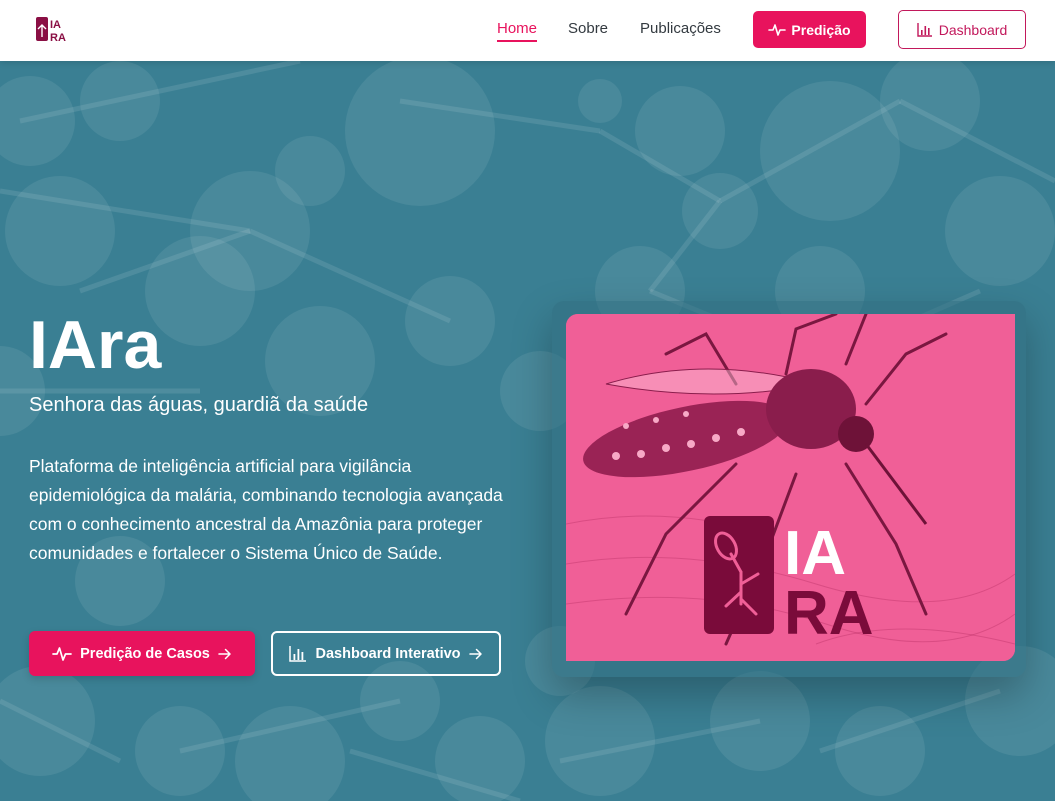  Describe the element at coordinates (199, 405) in the screenshot. I see `hero-subtitle: Senhora das águas, guardiã da saúde` at that location.